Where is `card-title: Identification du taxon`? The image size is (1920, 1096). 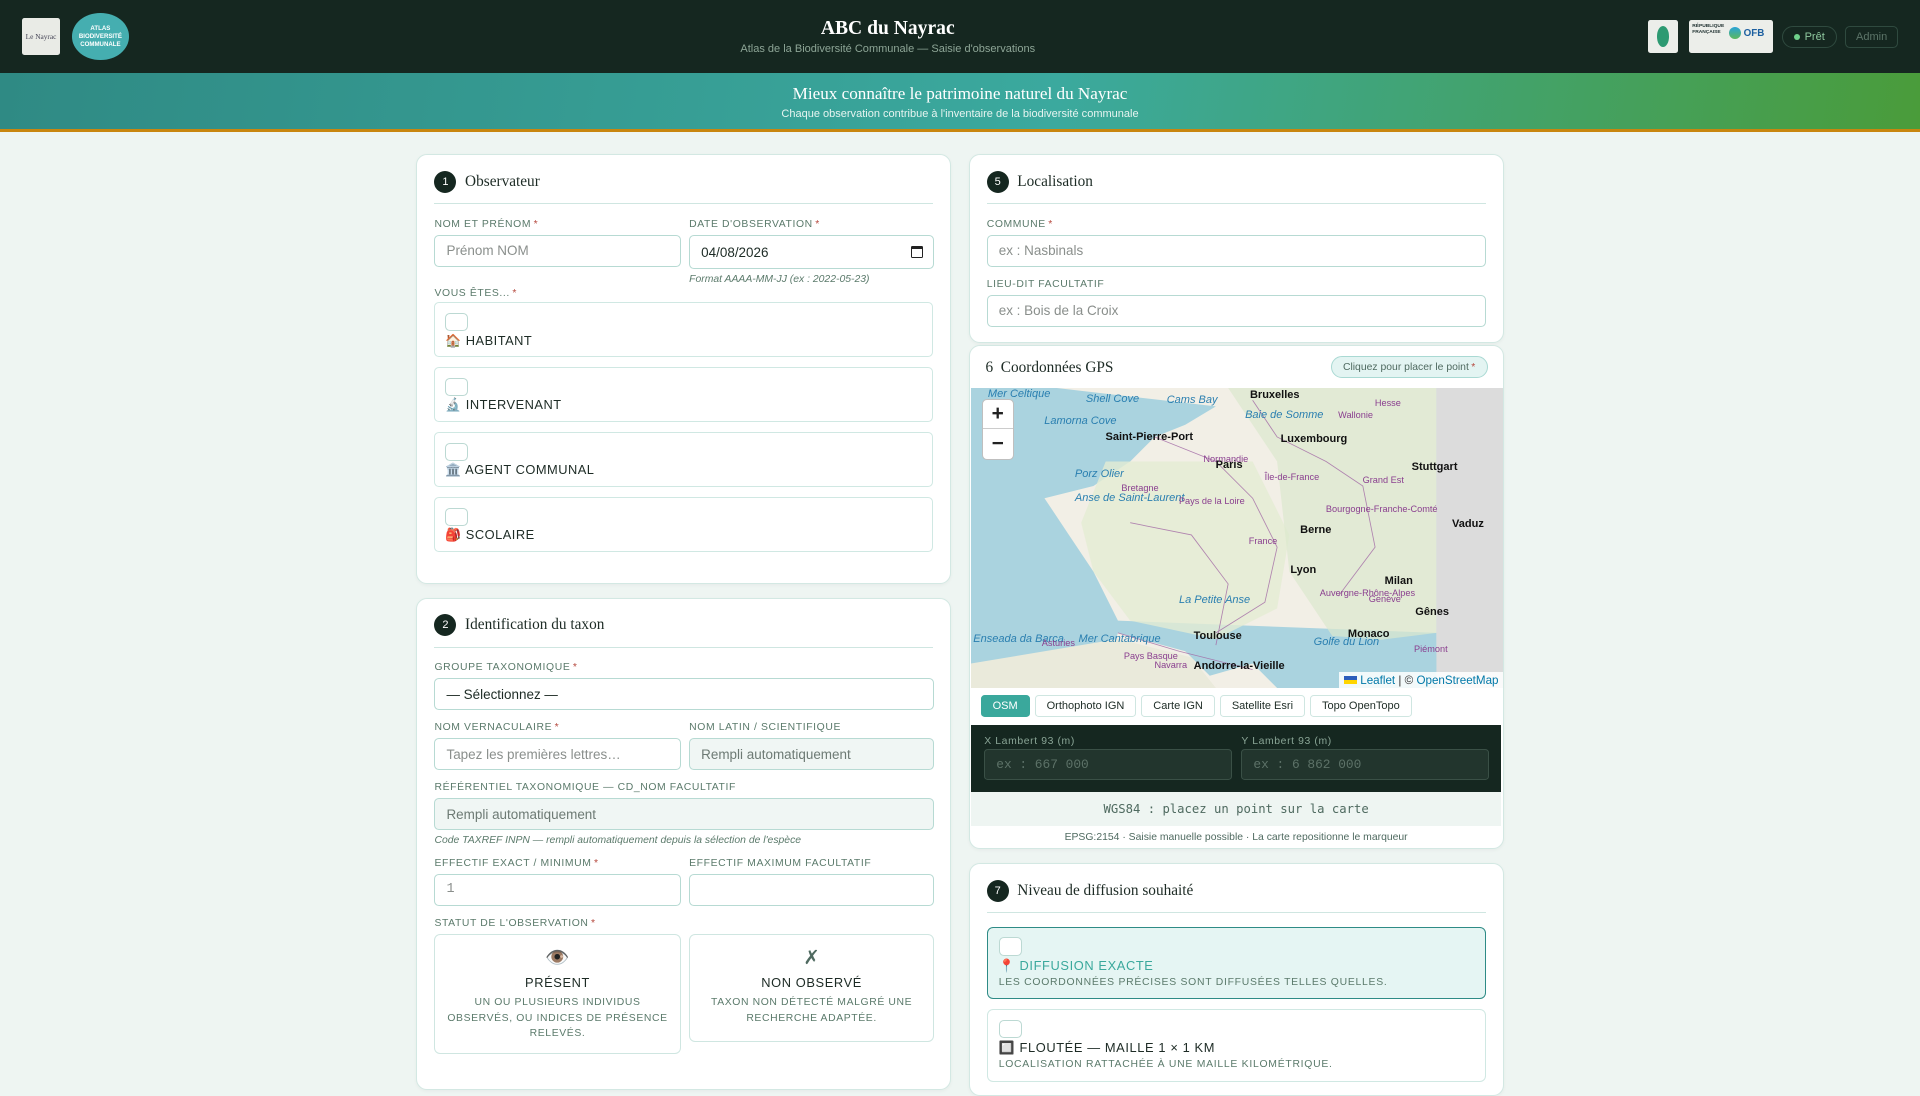 card-title: Identification du taxon is located at coordinates (535, 625).